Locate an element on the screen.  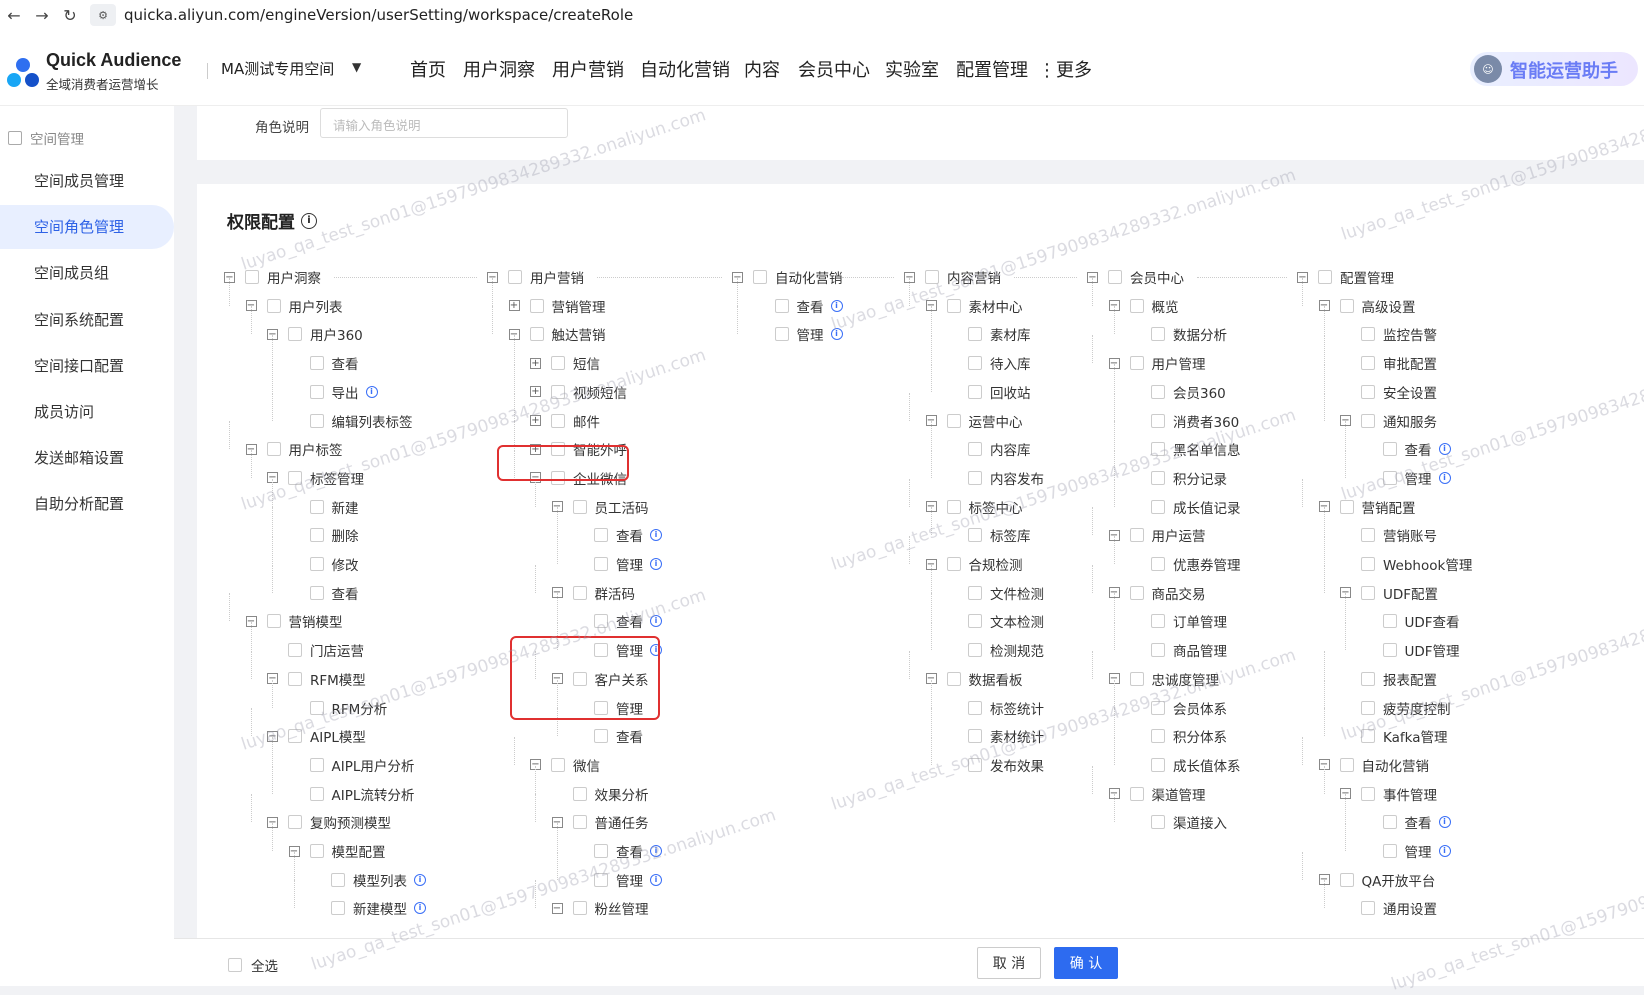
tree-node: − 模型配置 is located at coordinates (337, 851).